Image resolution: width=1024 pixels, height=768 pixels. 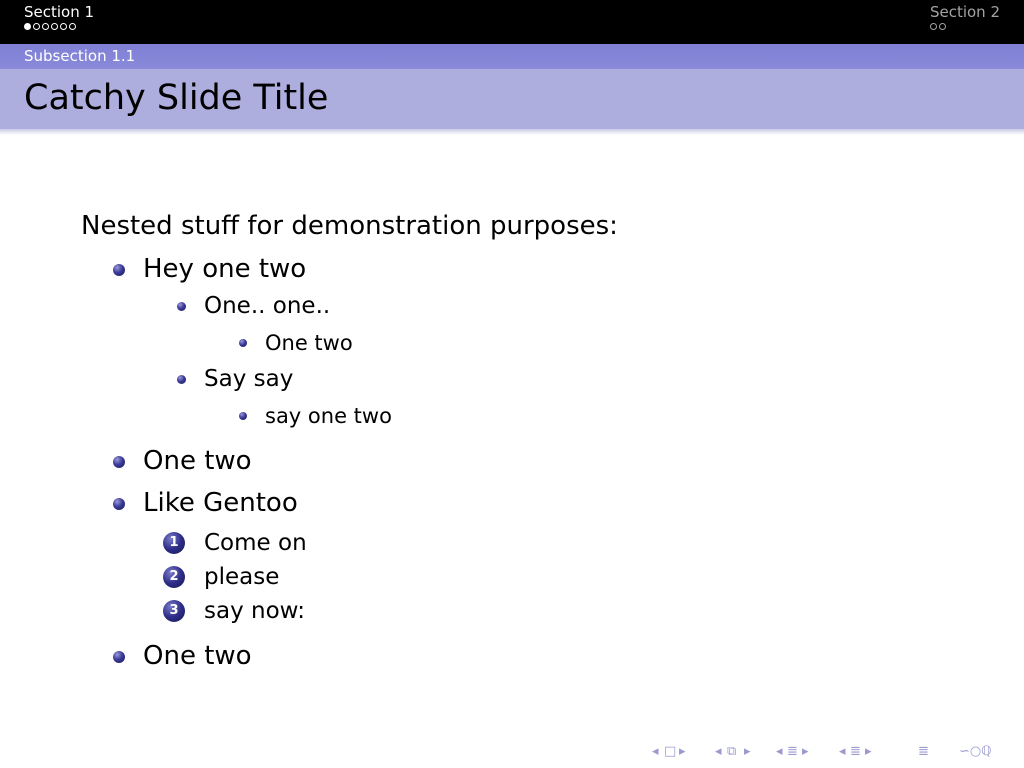 What do you see at coordinates (242, 577) in the screenshot?
I see `enum-item: please` at bounding box center [242, 577].